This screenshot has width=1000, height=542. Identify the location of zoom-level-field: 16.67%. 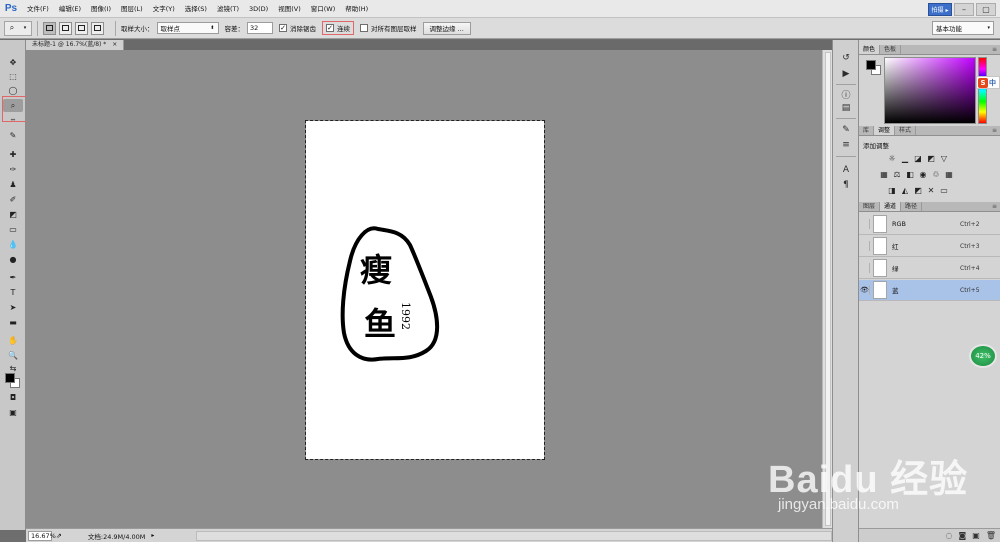
(42, 535).